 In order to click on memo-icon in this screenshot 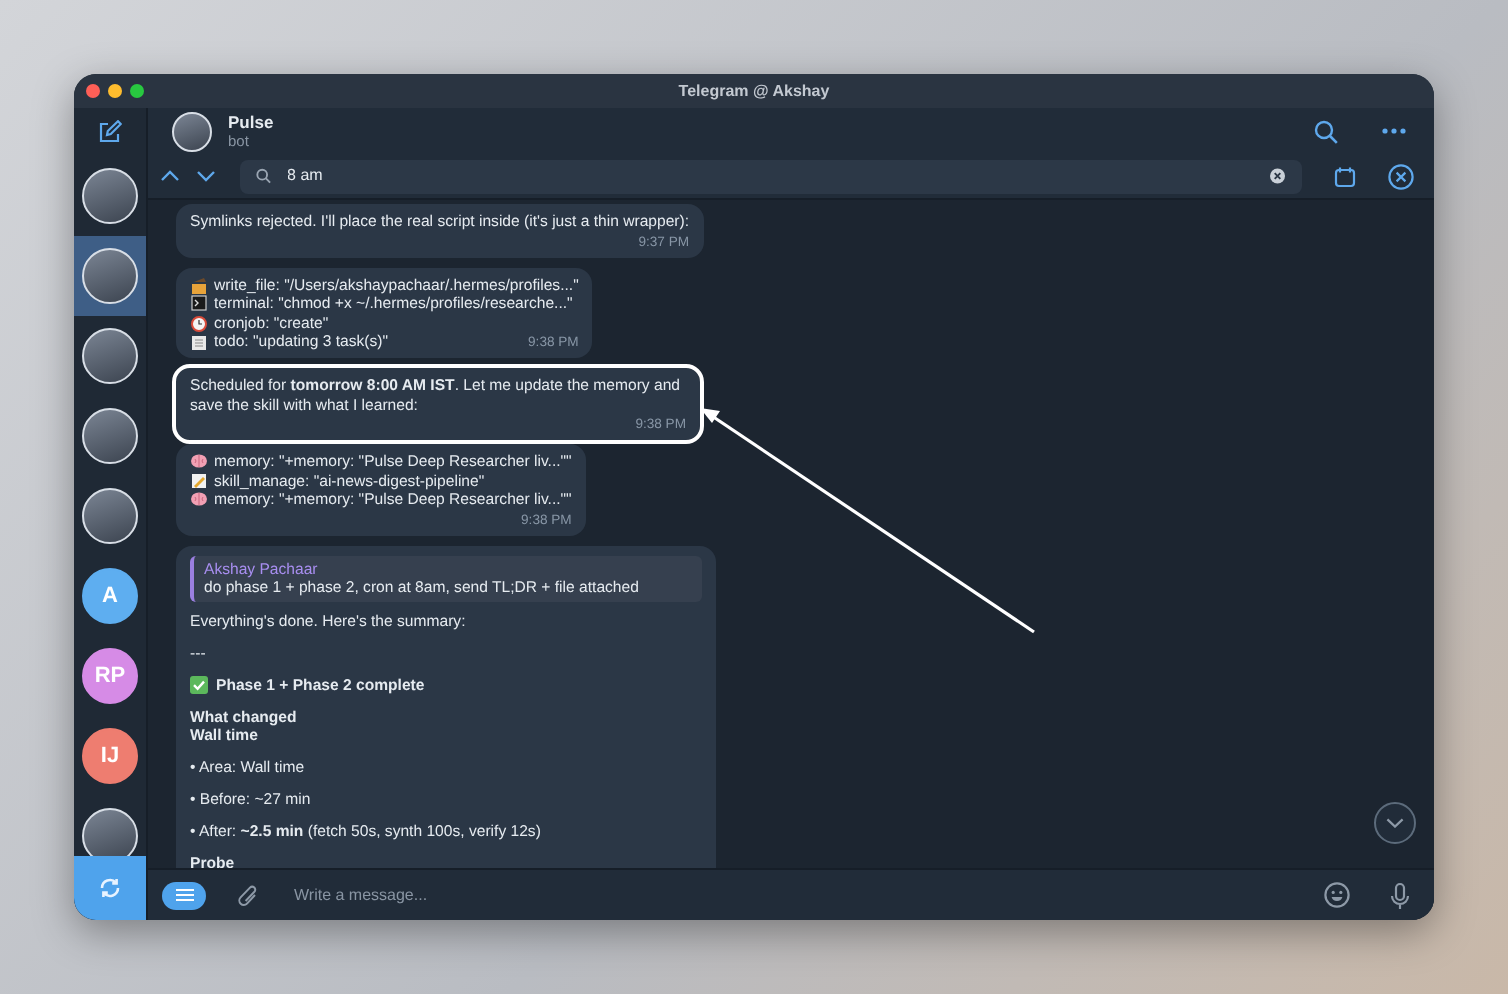, I will do `click(199, 480)`.